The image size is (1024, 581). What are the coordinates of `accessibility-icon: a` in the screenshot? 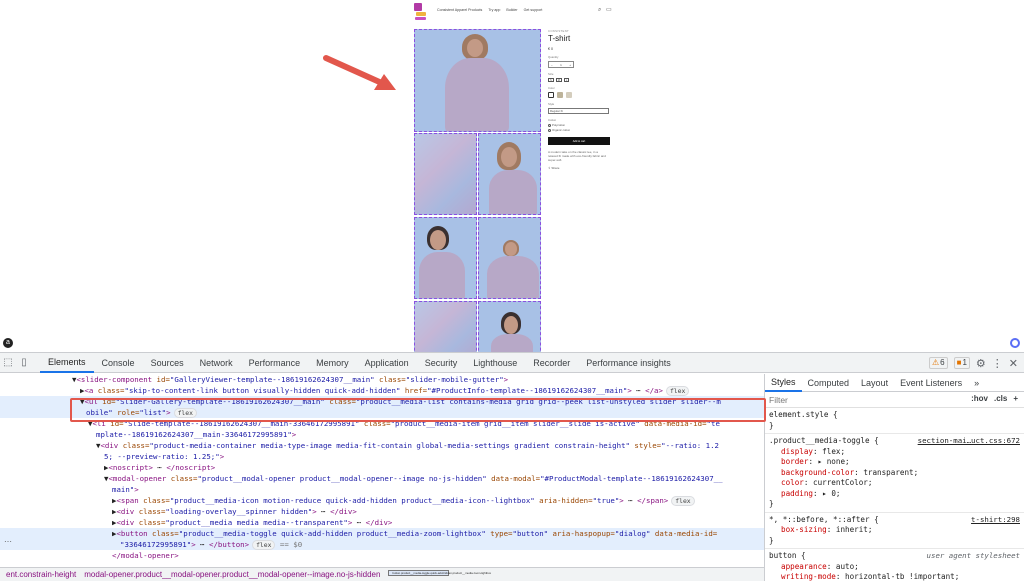 It's located at (8, 343).